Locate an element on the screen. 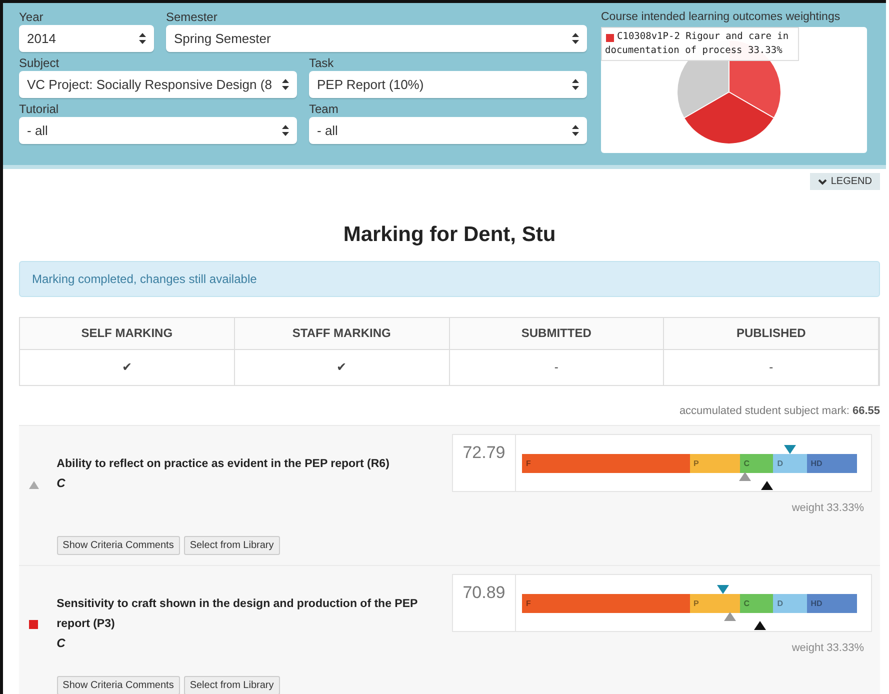  criterion-title: Sensitivity to craft shown in the design and production of the PEP report (P3) is located at coordinates (237, 614).